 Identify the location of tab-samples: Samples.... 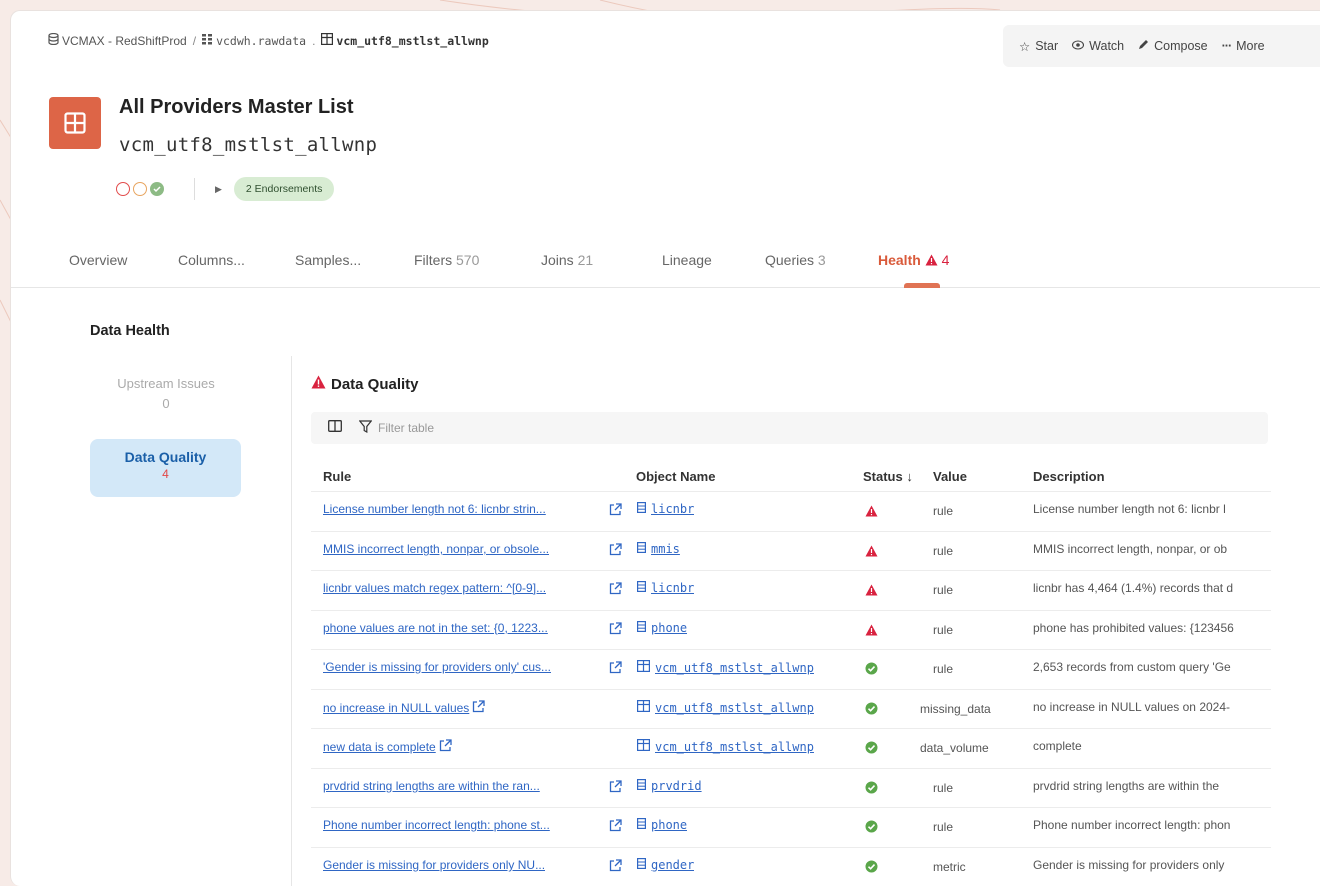
(328, 260).